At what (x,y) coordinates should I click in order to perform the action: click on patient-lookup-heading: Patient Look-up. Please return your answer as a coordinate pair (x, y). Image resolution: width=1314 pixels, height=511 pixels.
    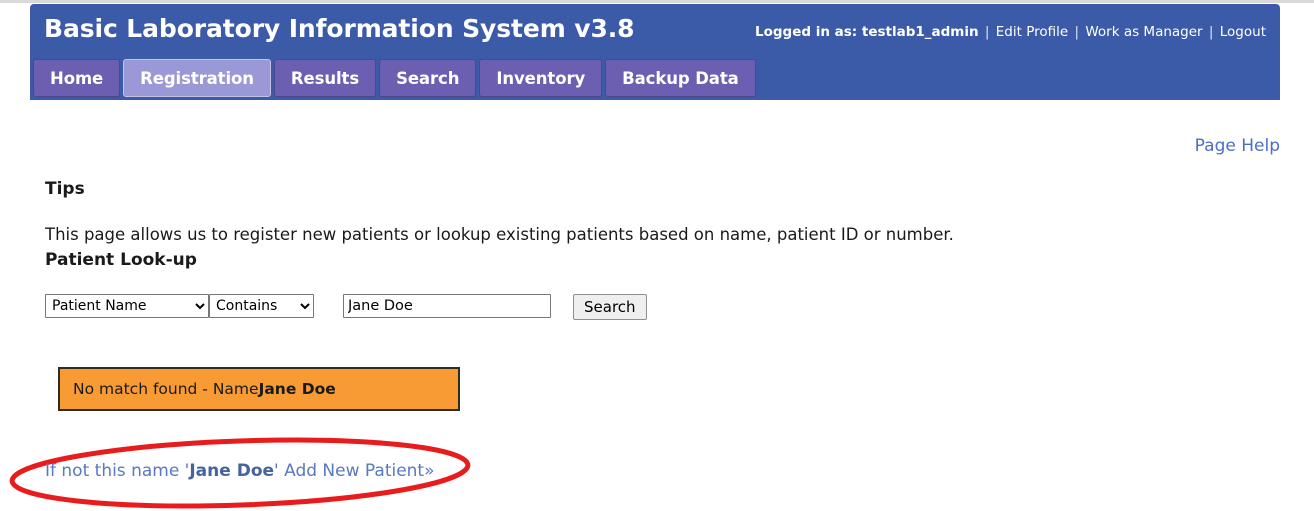
    Looking at the image, I should click on (121, 260).